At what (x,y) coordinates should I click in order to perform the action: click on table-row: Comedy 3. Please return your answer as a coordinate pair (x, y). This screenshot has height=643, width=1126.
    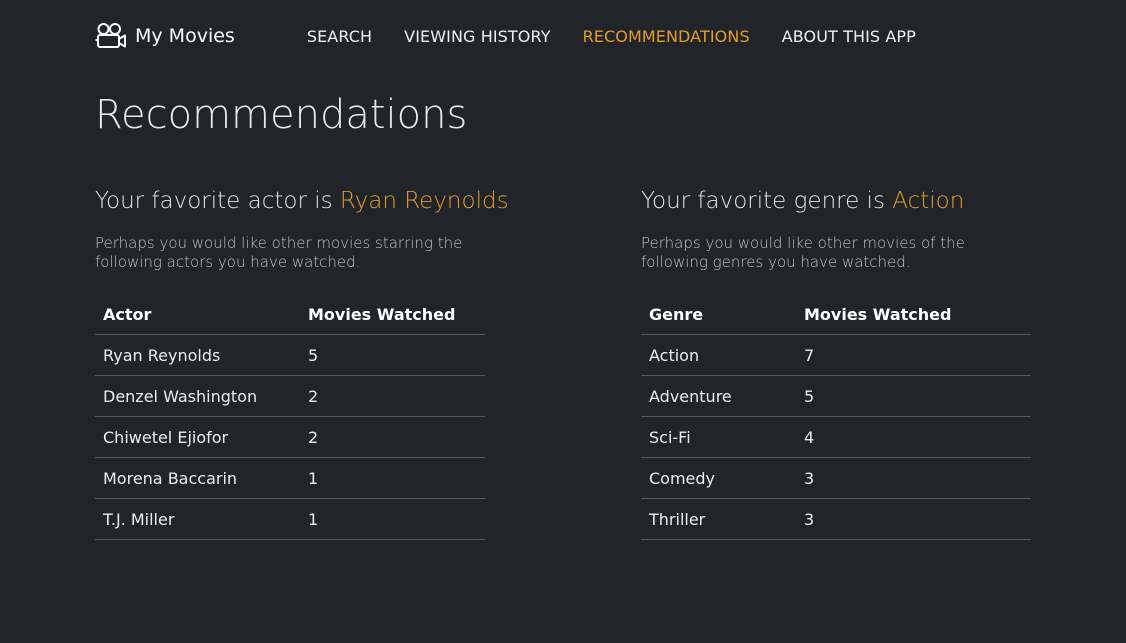
    Looking at the image, I should click on (836, 478).